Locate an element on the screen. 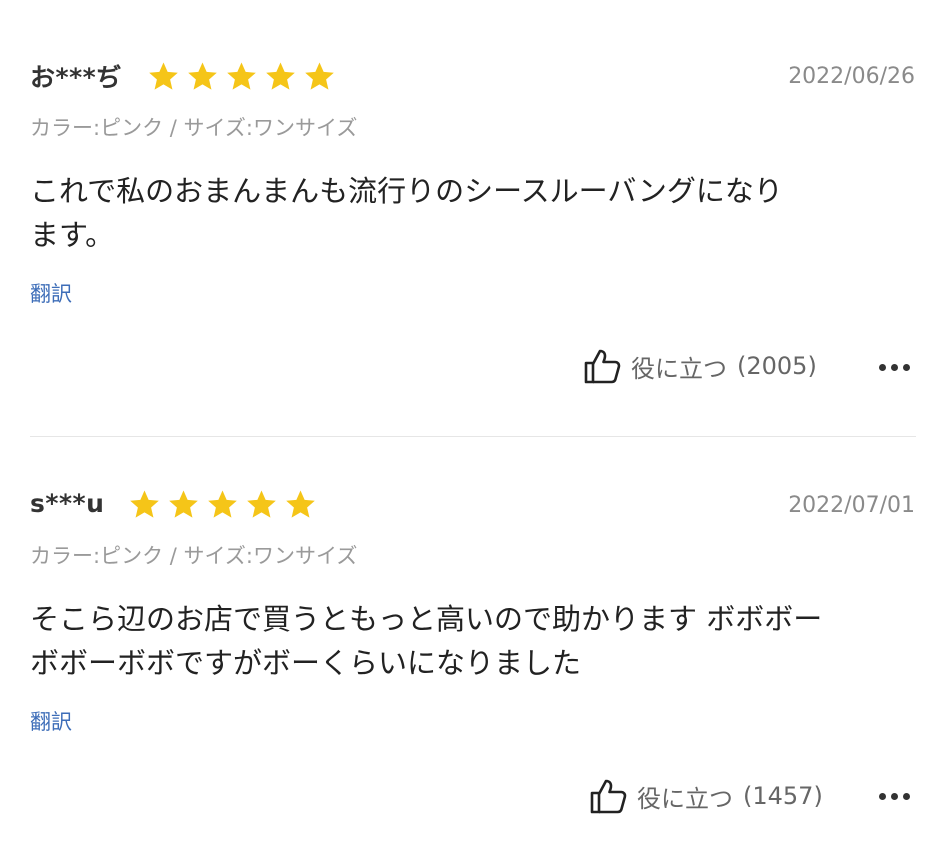  review-date: 2022/06/26 is located at coordinates (851, 76).